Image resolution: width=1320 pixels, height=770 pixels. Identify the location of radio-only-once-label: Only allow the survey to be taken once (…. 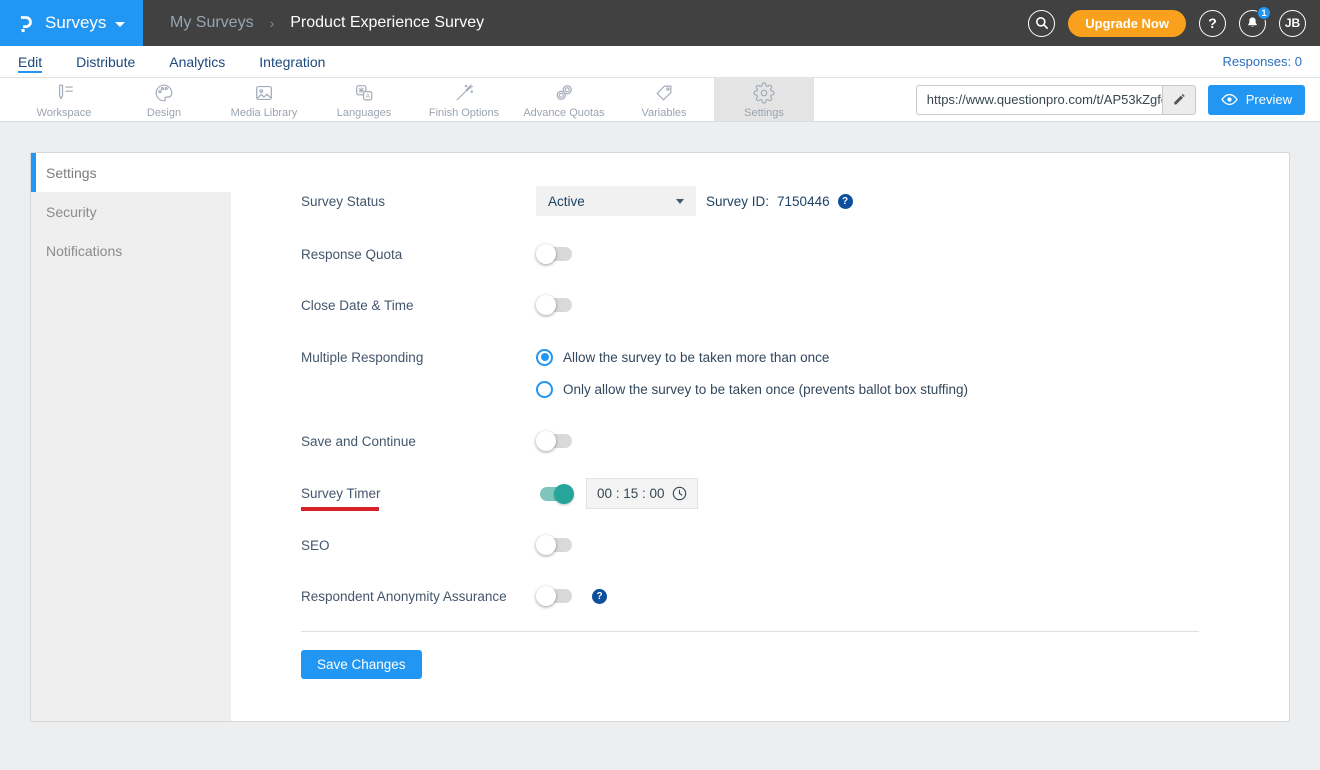
(765, 389).